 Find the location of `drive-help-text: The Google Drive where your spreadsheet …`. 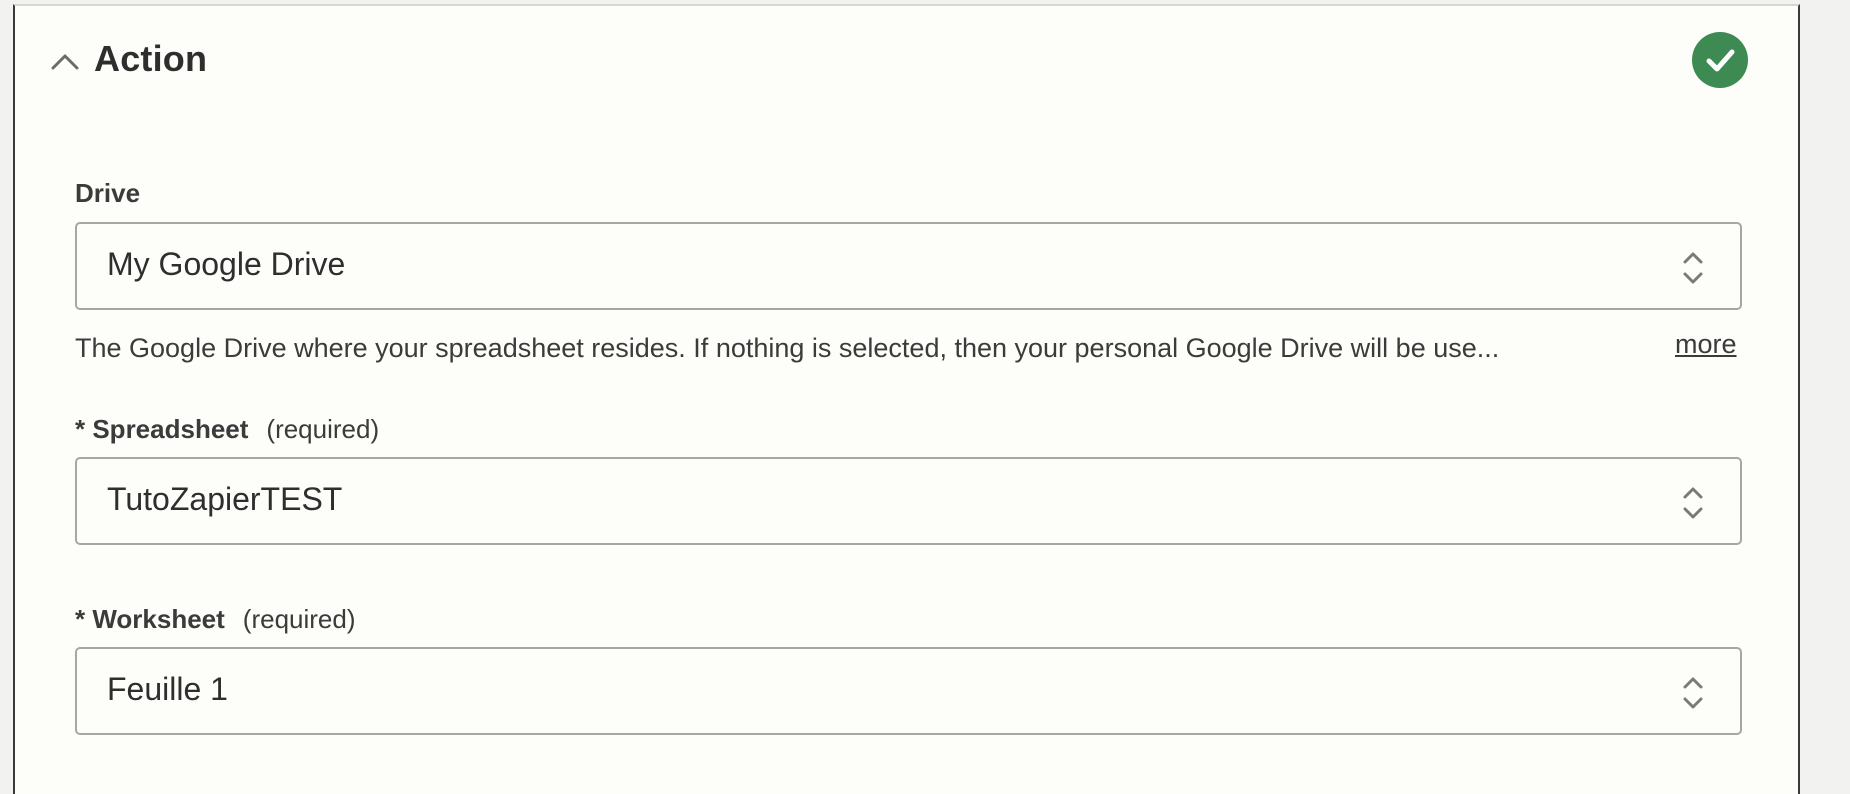

drive-help-text: The Google Drive where your spreadsheet … is located at coordinates (787, 348).